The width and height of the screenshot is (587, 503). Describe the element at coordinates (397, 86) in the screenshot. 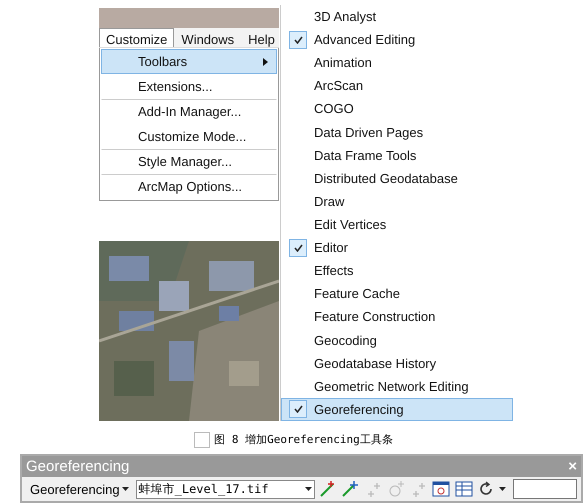

I see `submenu-item: ArcScan` at that location.